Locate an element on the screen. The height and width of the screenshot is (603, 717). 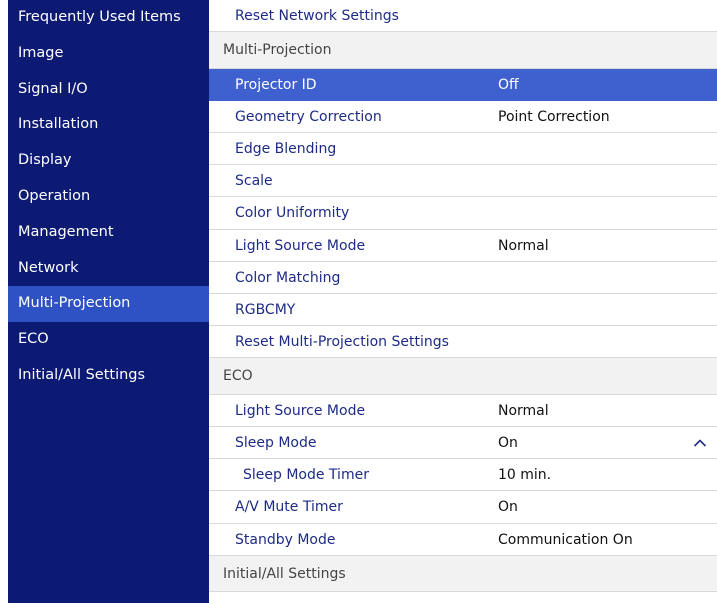
menu-row-color-matching: Color Matching is located at coordinates (463, 278).